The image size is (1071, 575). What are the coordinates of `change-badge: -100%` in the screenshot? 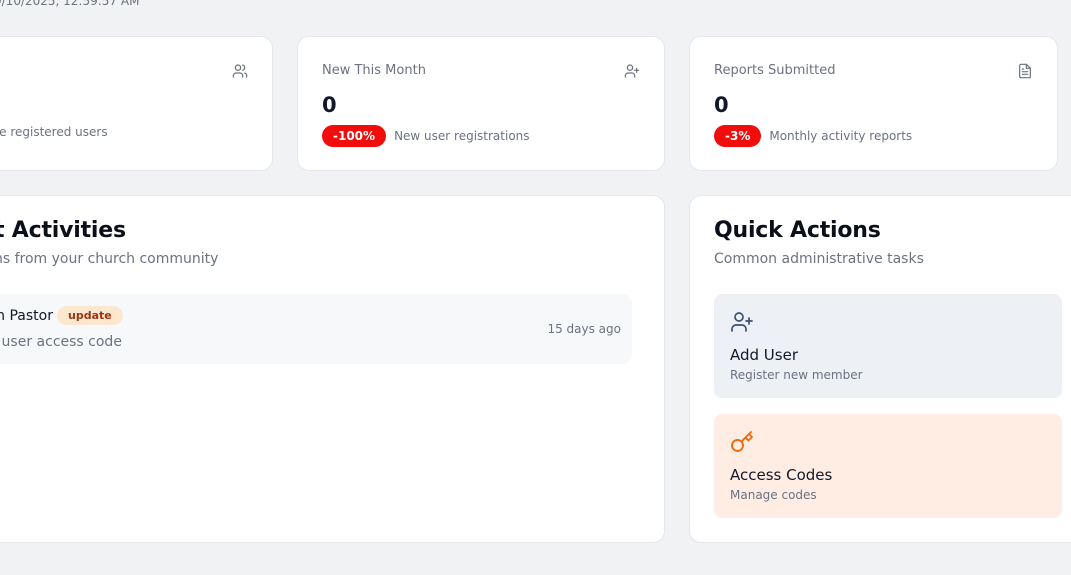 It's located at (354, 136).